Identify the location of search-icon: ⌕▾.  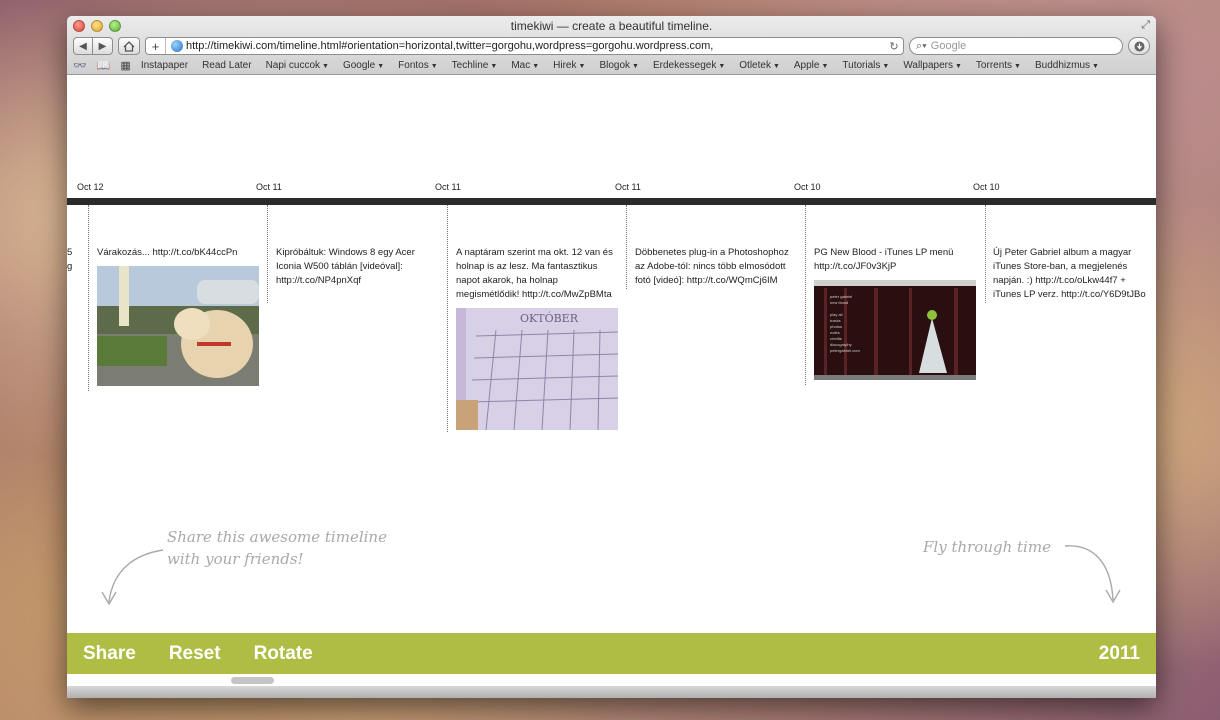
(921, 45).